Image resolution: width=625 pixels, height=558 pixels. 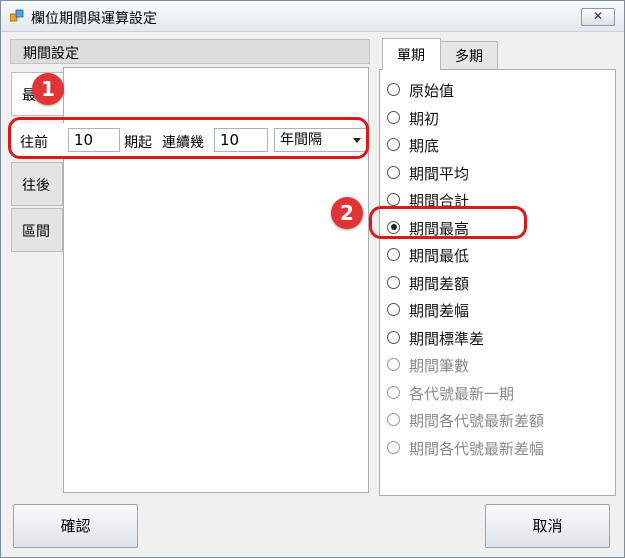 What do you see at coordinates (17, 15) in the screenshot?
I see `app-icon` at bounding box center [17, 15].